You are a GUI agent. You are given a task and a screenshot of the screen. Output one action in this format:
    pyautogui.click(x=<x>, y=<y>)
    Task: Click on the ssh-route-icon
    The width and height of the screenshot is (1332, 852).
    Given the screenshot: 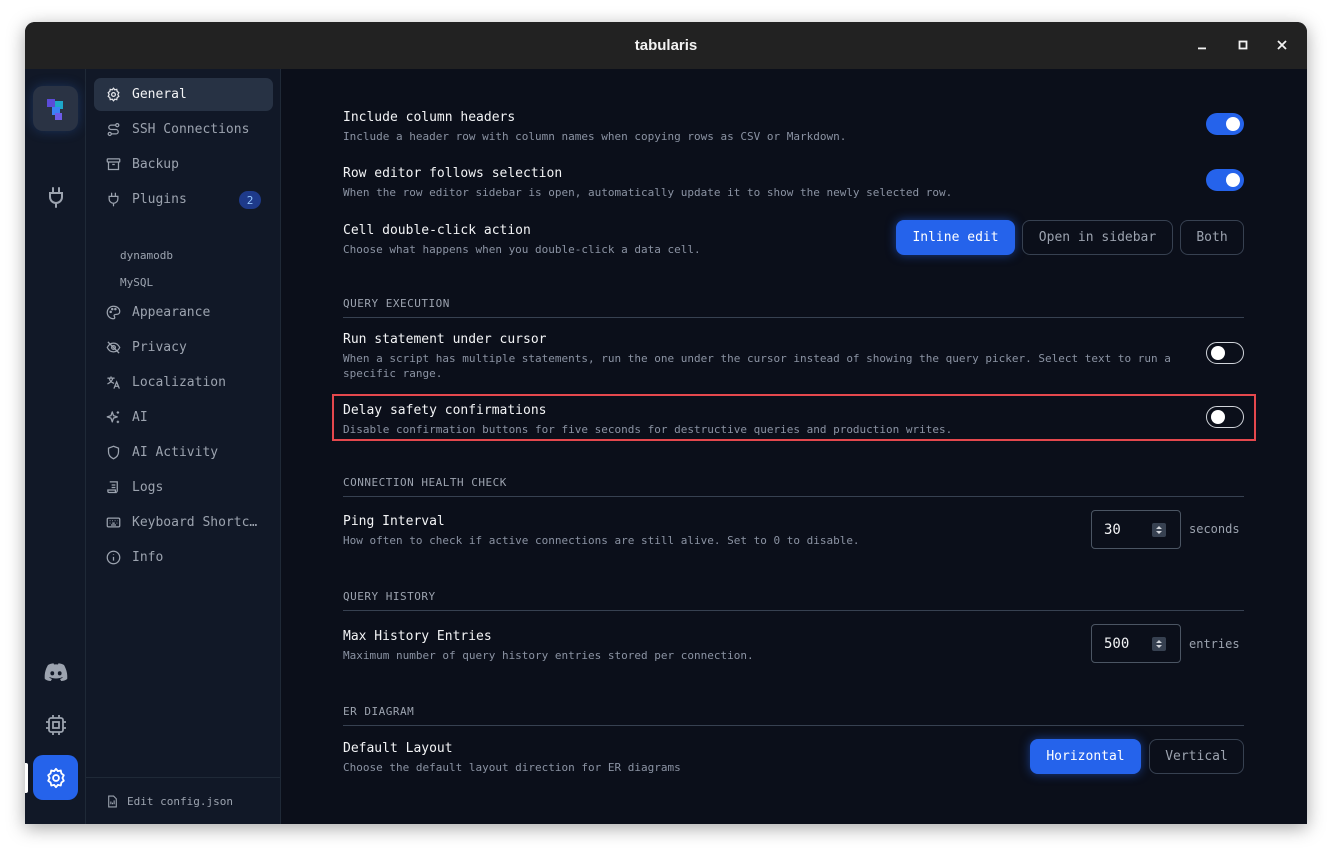 What is the action you would take?
    pyautogui.click(x=113, y=130)
    